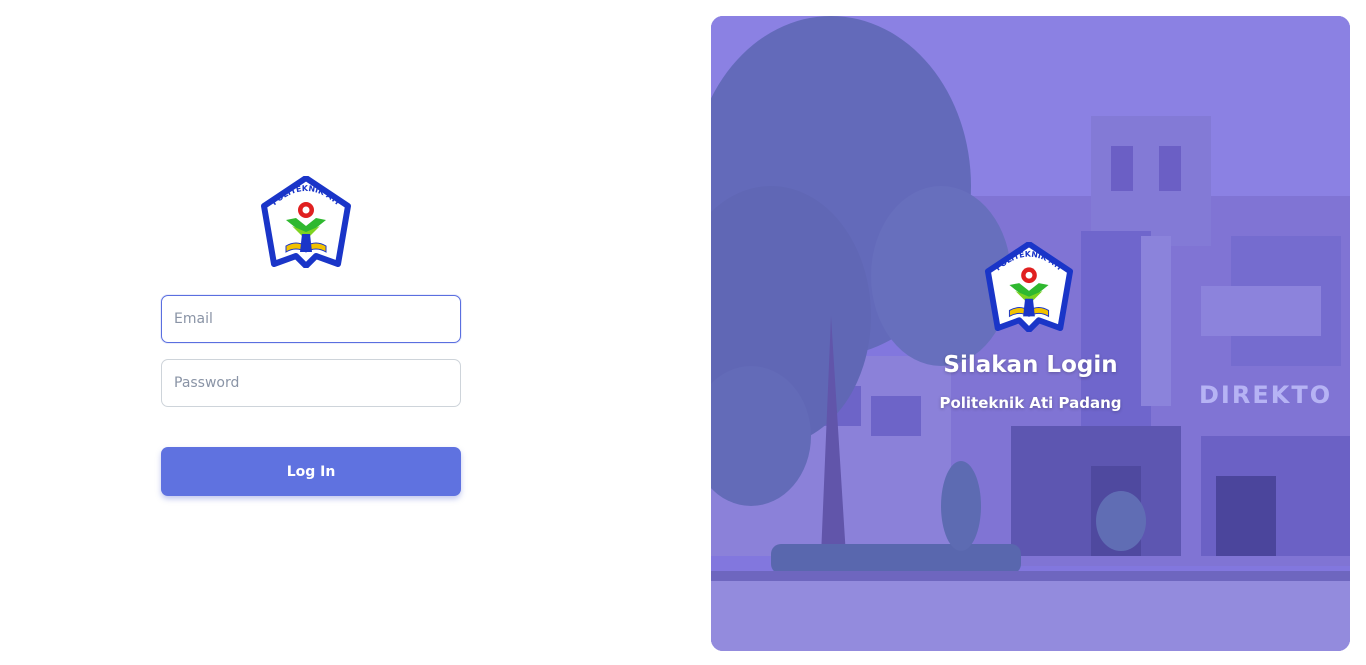 The height and width of the screenshot is (665, 1366). What do you see at coordinates (1030, 403) in the screenshot?
I see `hero-subtitle: Politeknik Ati Padang` at bounding box center [1030, 403].